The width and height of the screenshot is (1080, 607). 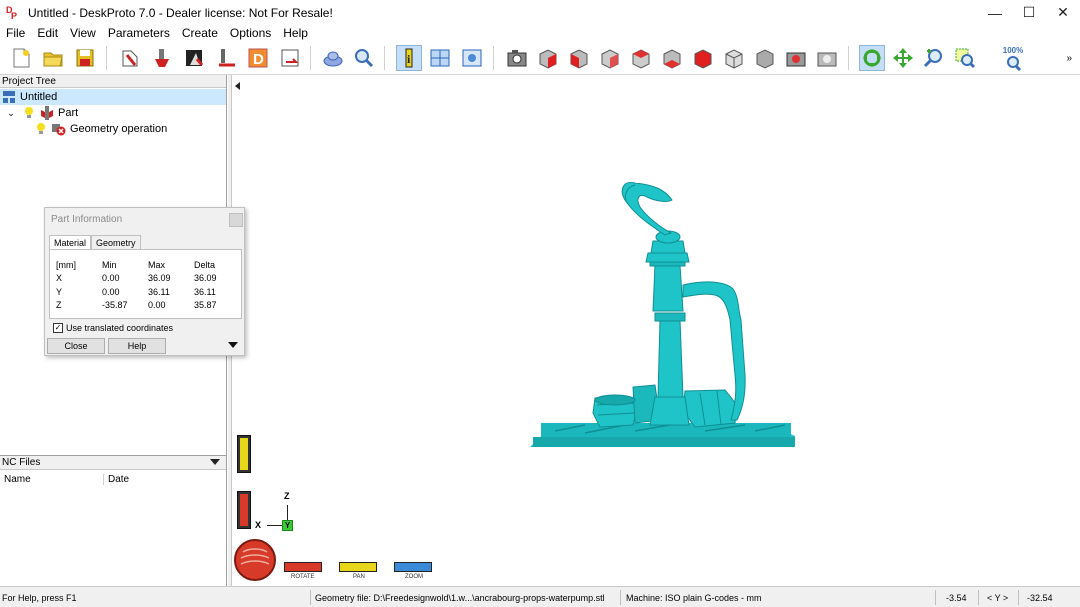 What do you see at coordinates (250, 33) in the screenshot?
I see `menu-options: Options` at bounding box center [250, 33].